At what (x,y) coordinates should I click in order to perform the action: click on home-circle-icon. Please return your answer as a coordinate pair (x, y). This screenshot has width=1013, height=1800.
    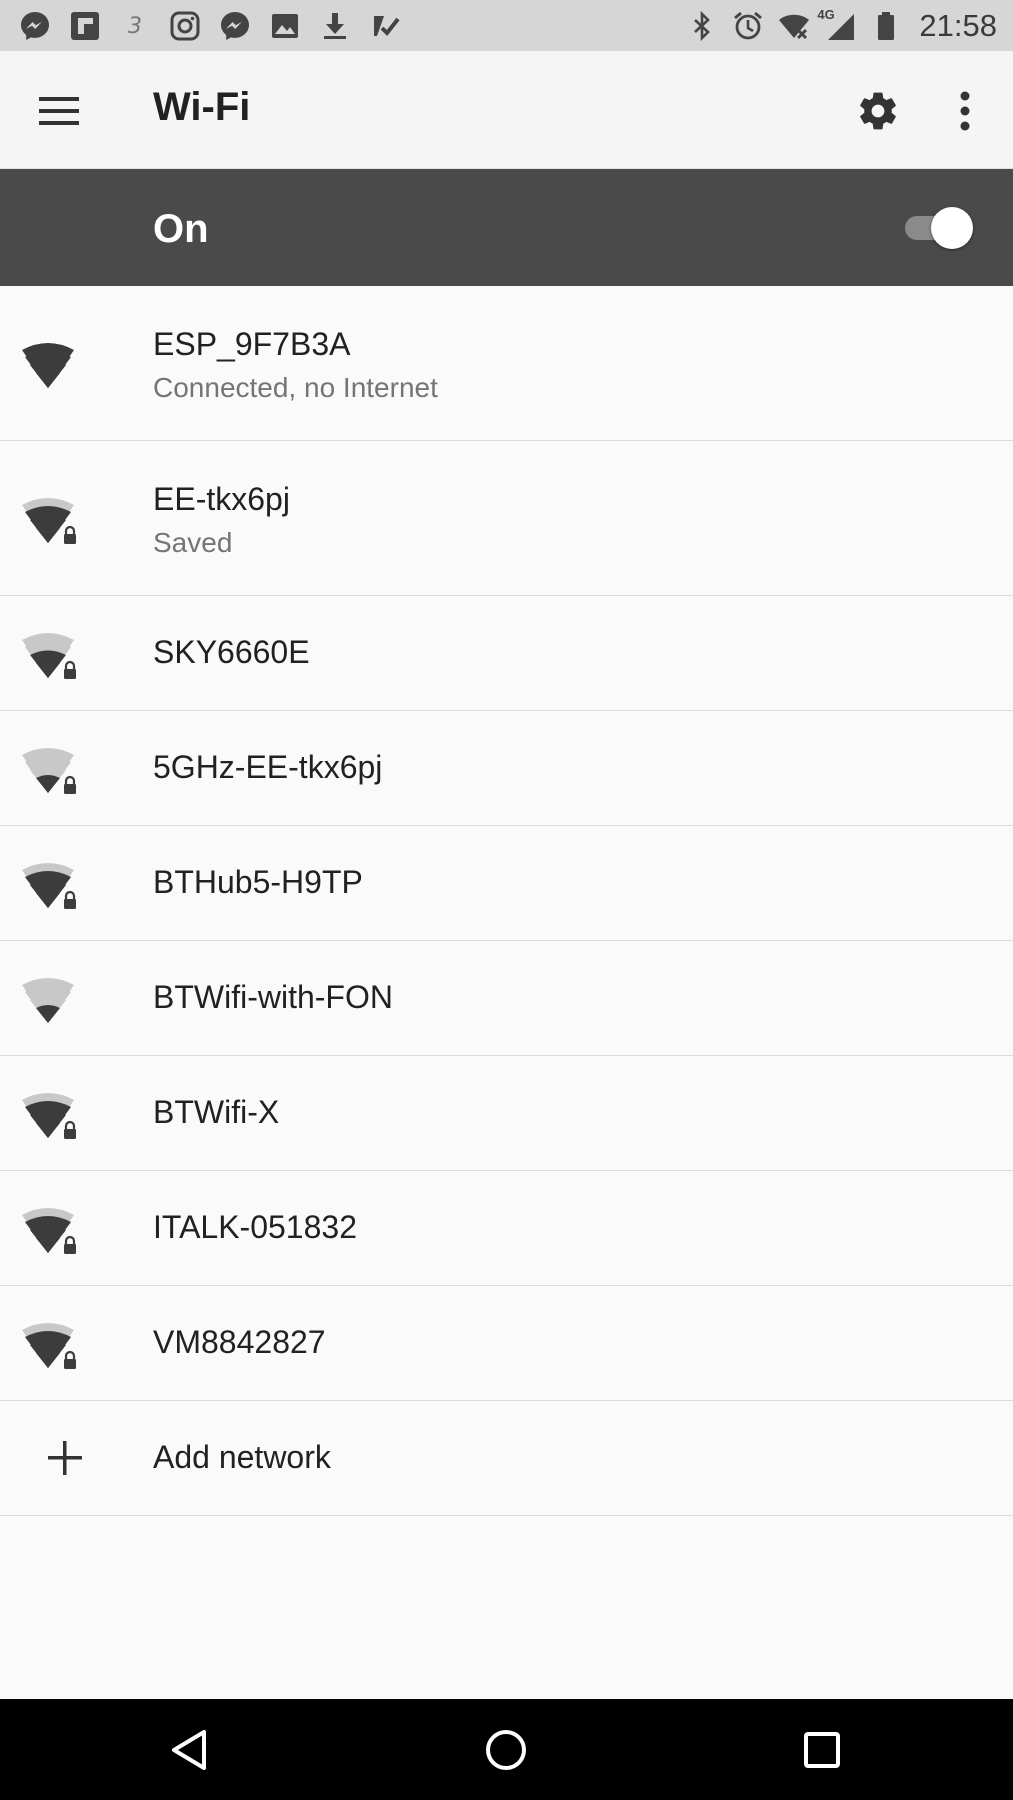
    Looking at the image, I should click on (506, 1750).